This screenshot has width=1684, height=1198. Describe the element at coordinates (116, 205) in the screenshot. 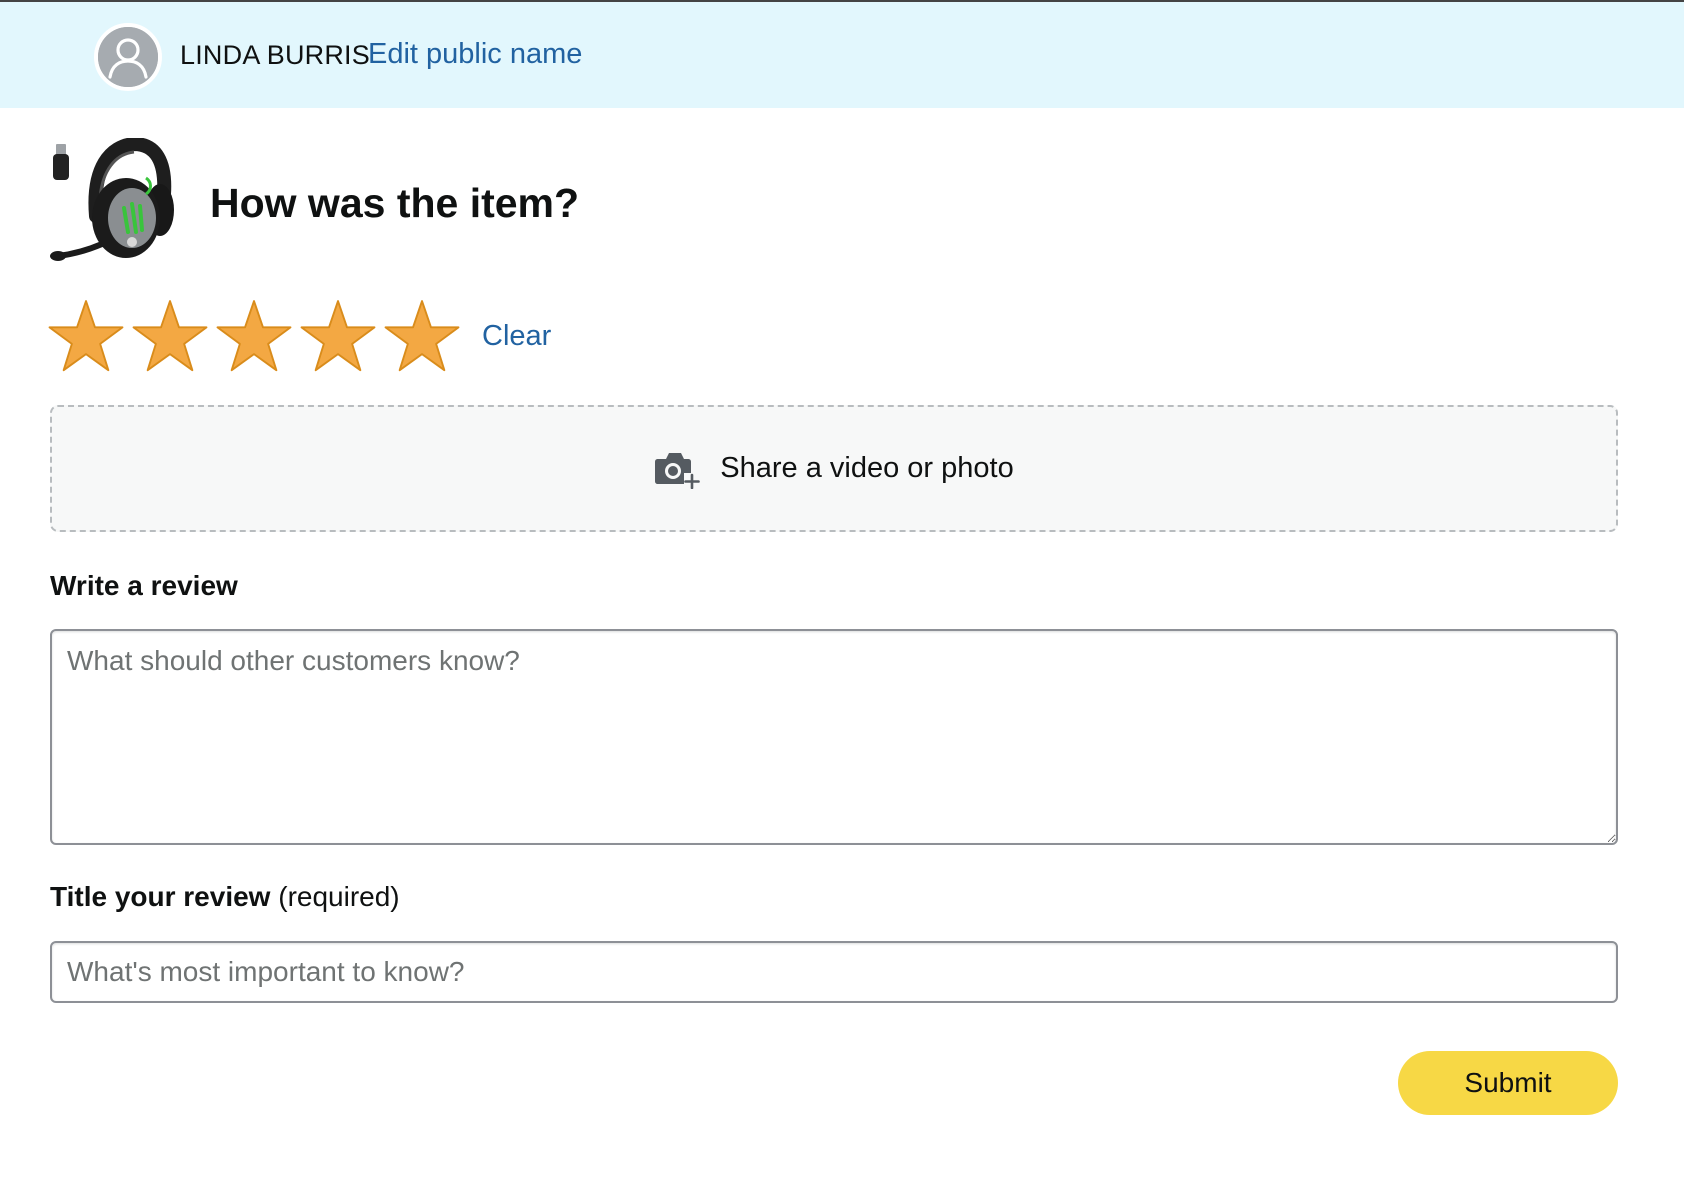

I see `headset-icon` at that location.